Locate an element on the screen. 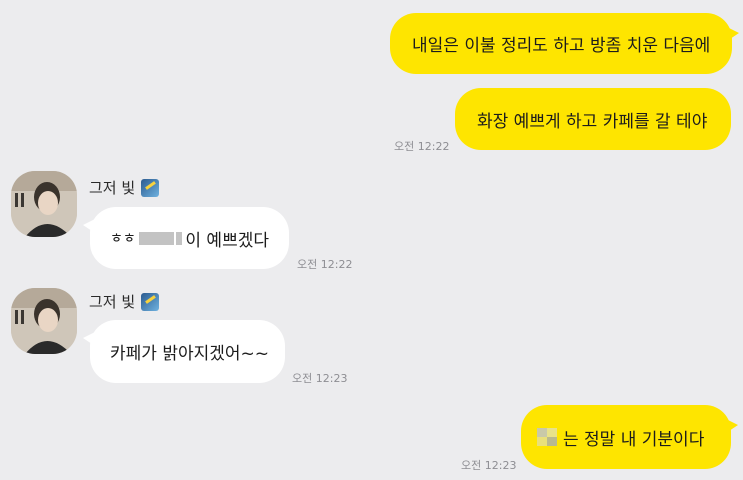 This screenshot has width=743, height=480. message-text: 카페가 밝아지겠어~~ is located at coordinates (190, 354).